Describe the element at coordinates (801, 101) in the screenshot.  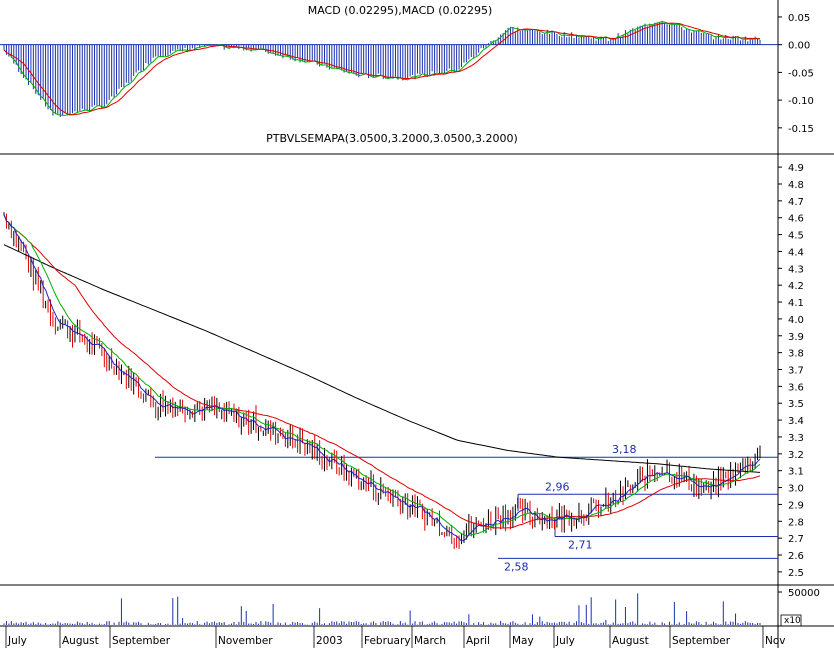
I see `macd-tick-label: -0.10` at that location.